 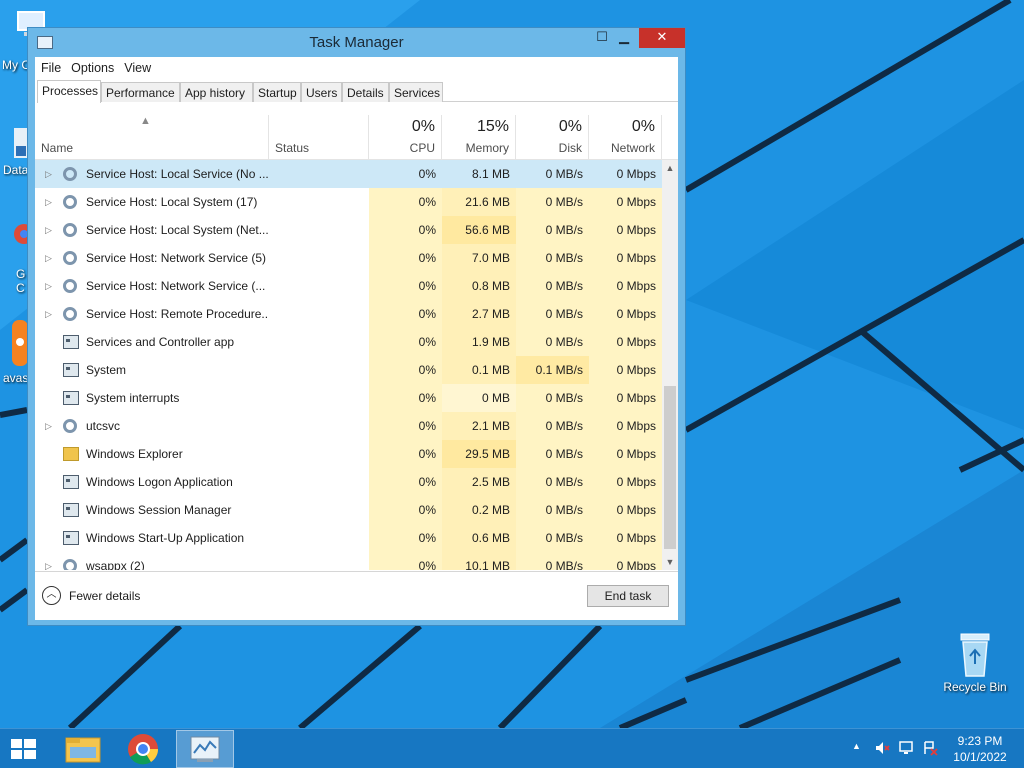 What do you see at coordinates (405, 137) in the screenshot?
I see `column-cpu: 0% CPU` at bounding box center [405, 137].